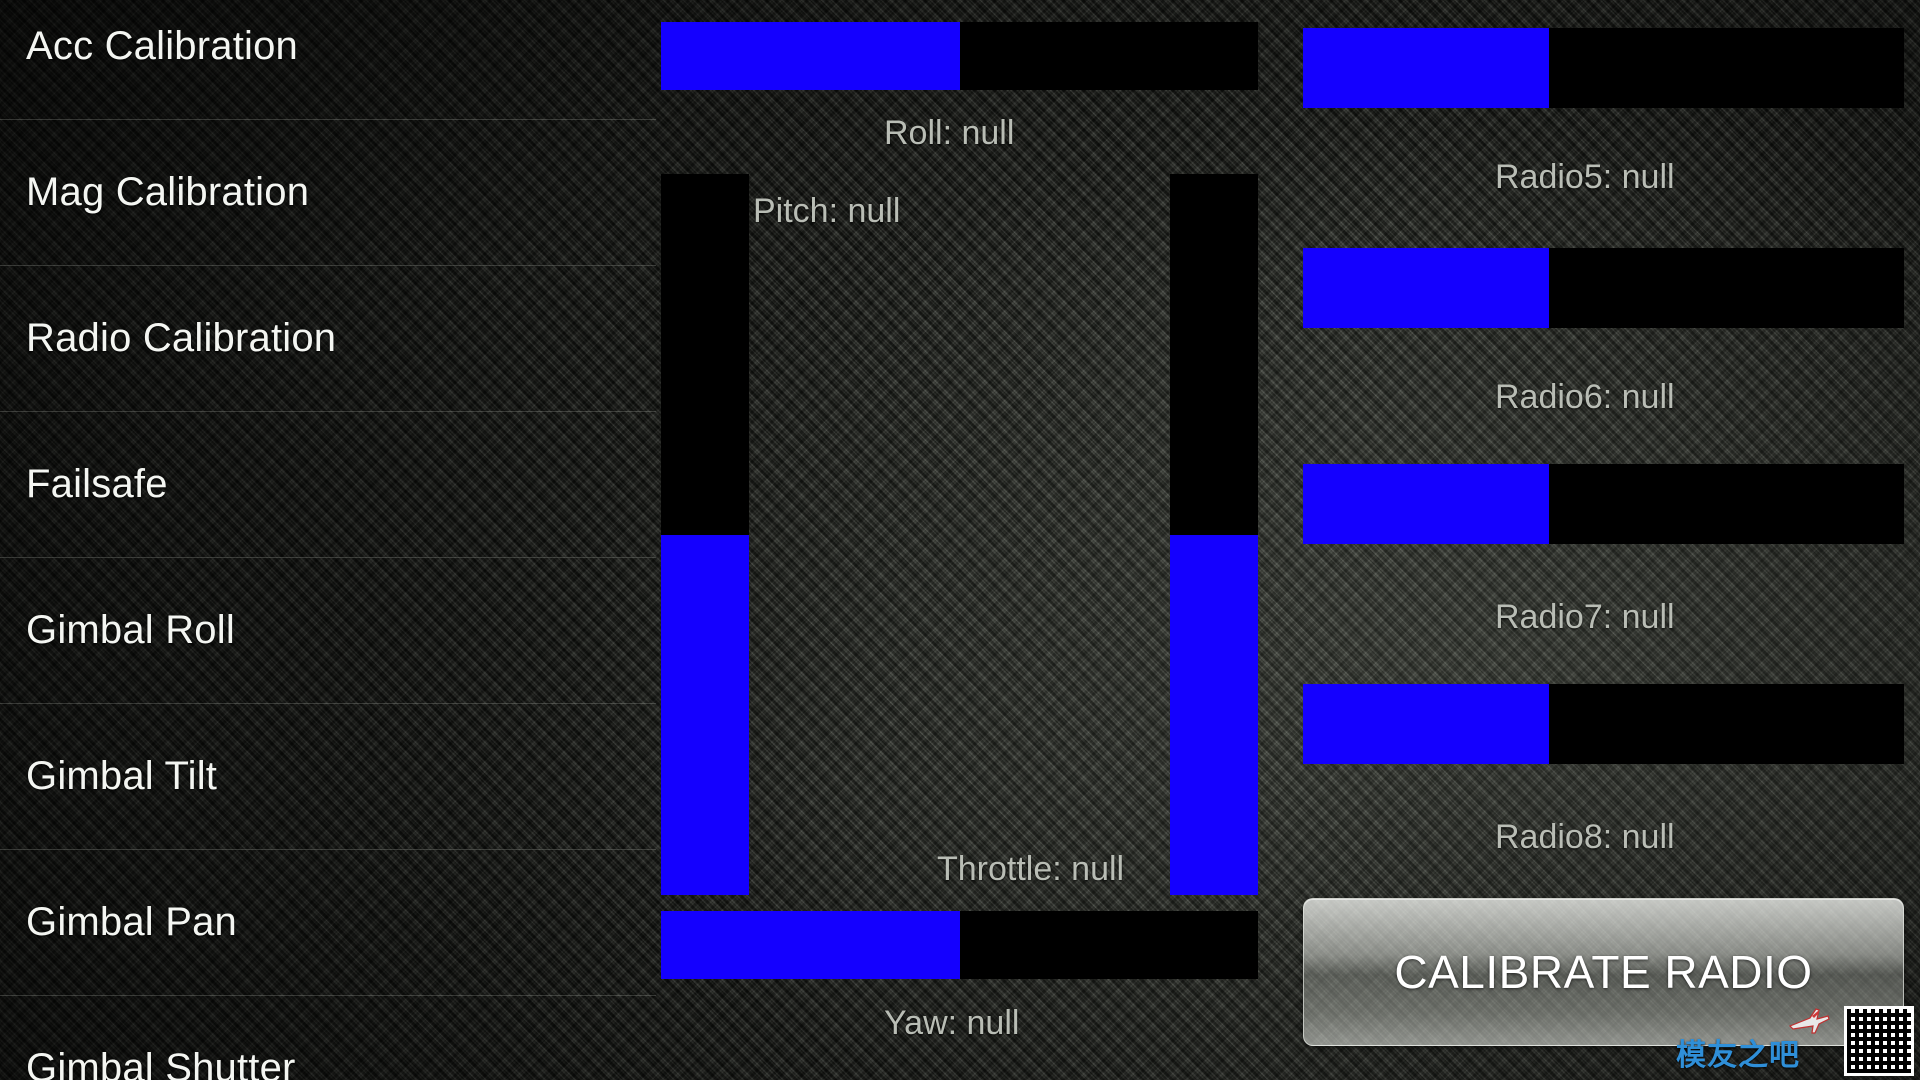 This screenshot has height=1080, width=1920. What do you see at coordinates (1603, 288) in the screenshot?
I see `radio6-channel-bar` at bounding box center [1603, 288].